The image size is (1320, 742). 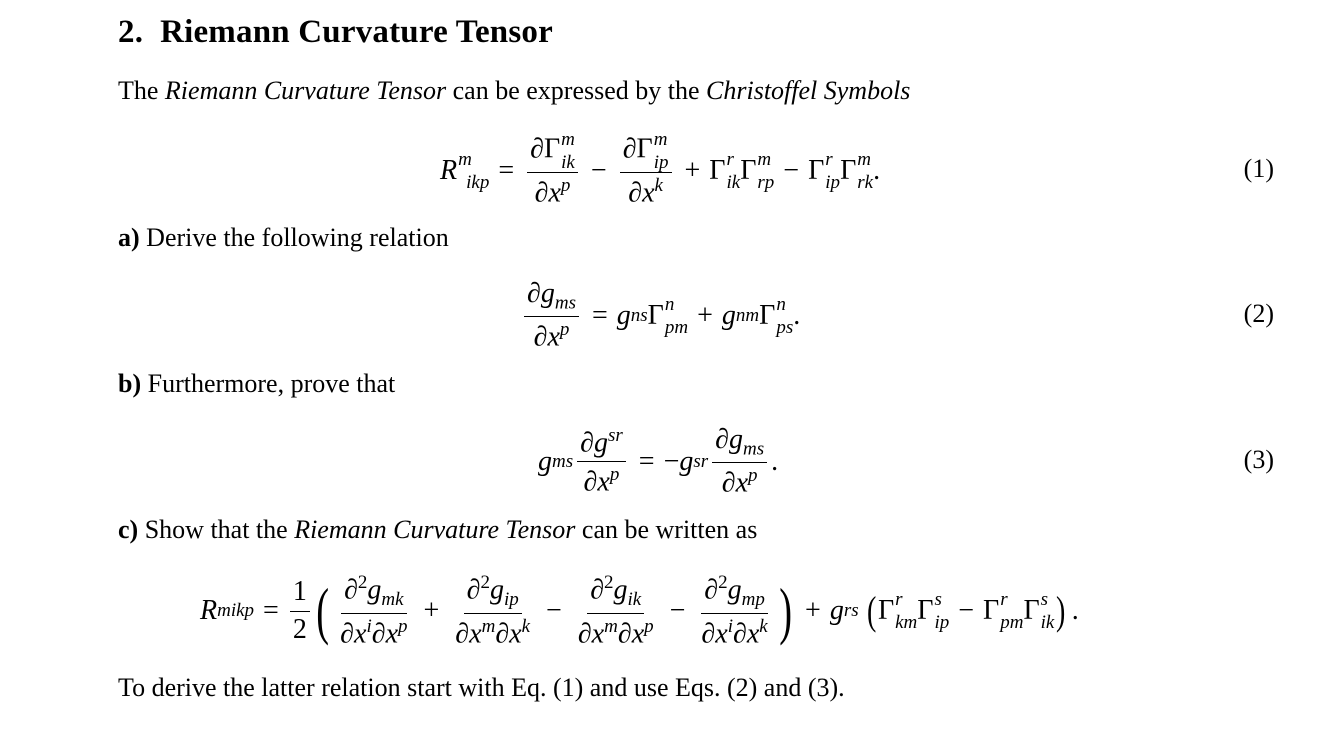 I want to click on equation-1-number: (1), so click(x=1258, y=168).